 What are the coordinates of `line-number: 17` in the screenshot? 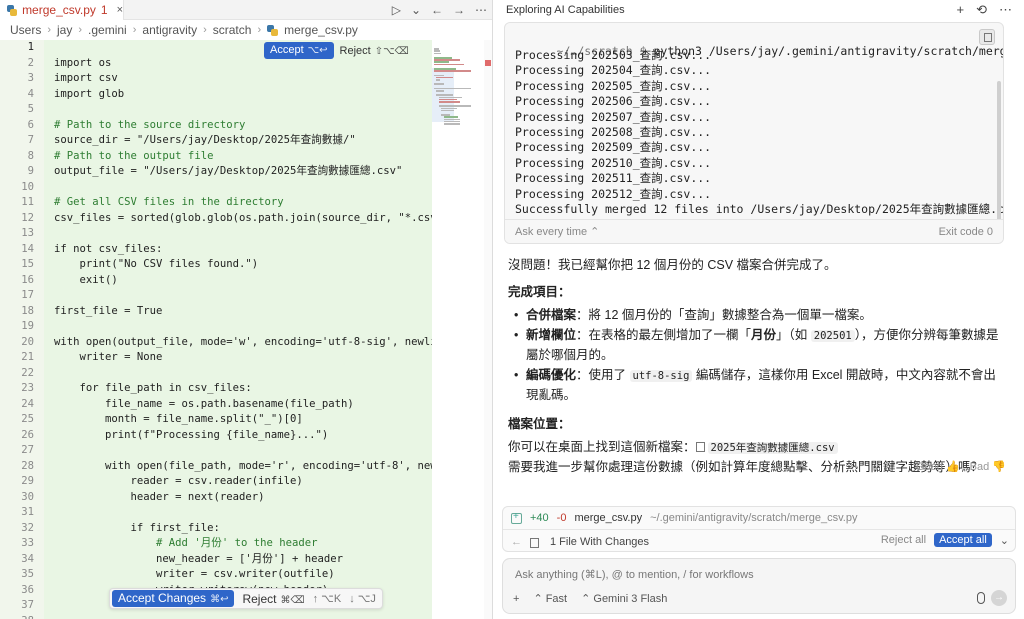 It's located at (27, 295).